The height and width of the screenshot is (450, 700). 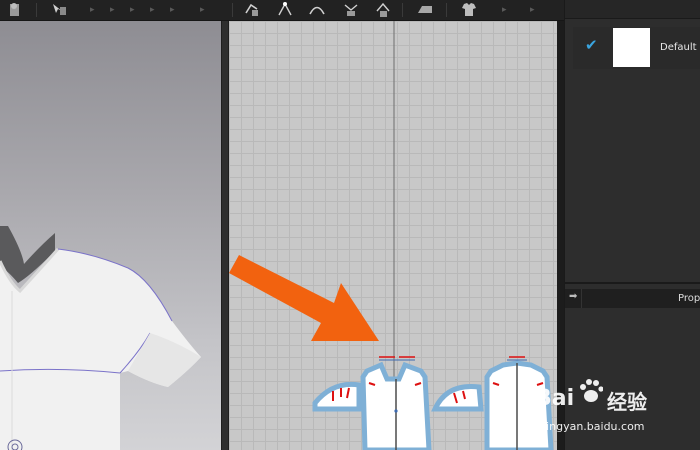 What do you see at coordinates (225, 235) in the screenshot?
I see `viewport-divider` at bounding box center [225, 235].